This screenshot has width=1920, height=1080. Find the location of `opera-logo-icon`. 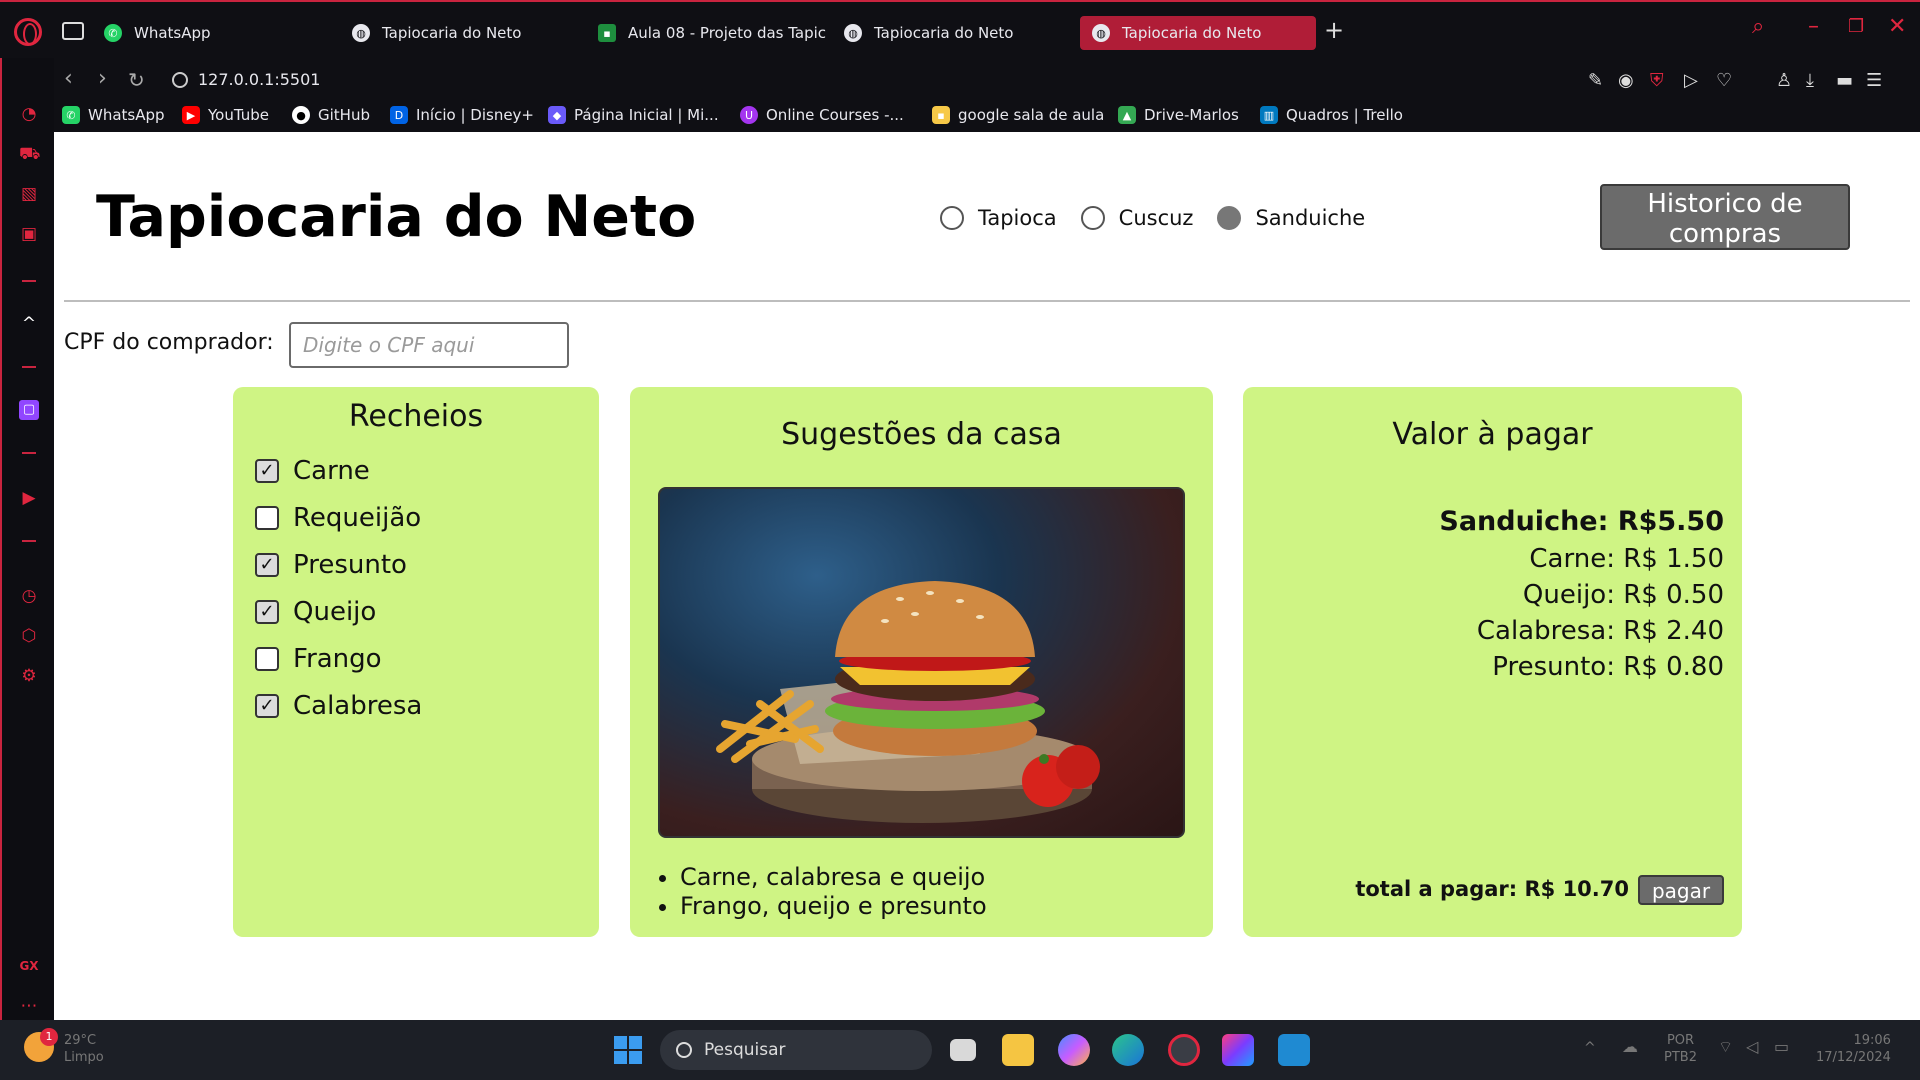

opera-logo-icon is located at coordinates (28, 32).